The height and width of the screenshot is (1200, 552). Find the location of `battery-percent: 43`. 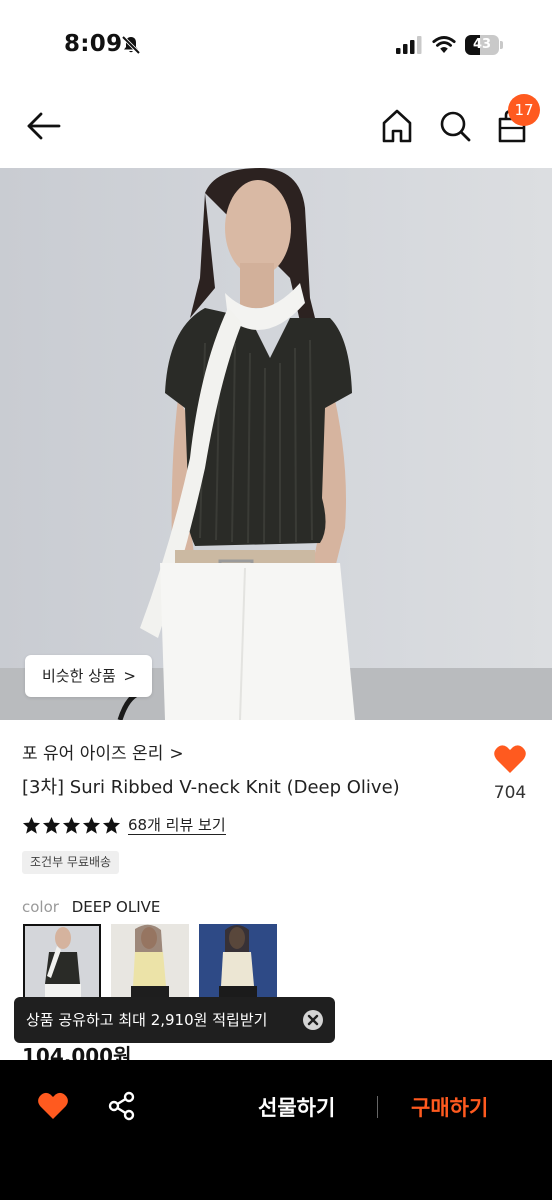

battery-percent: 43 is located at coordinates (482, 44).